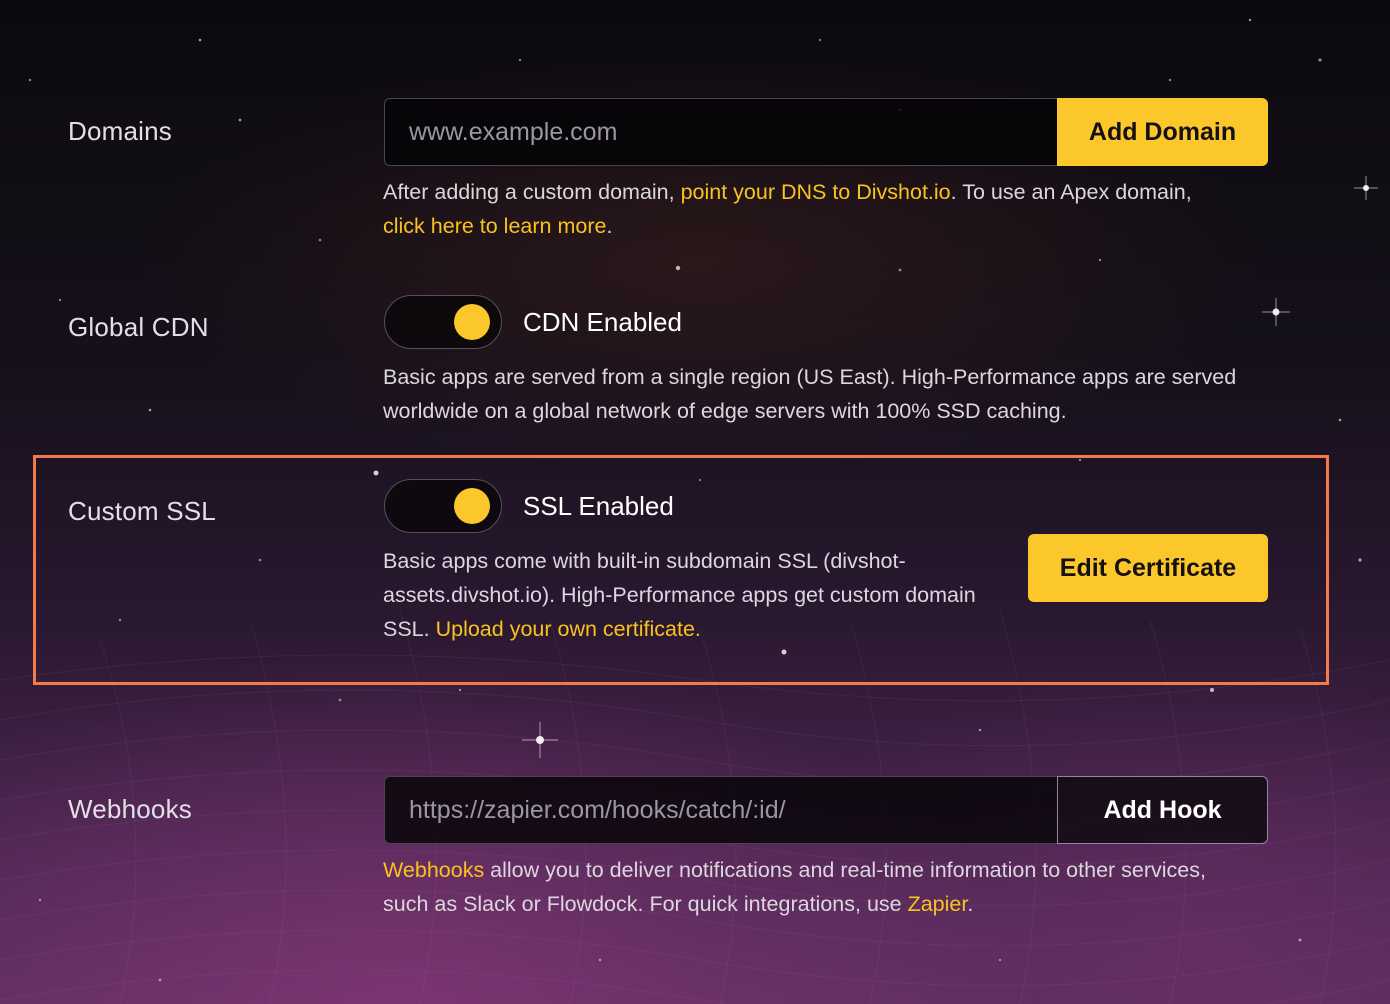  What do you see at coordinates (816, 192) in the screenshot?
I see `point-dns-link: point your DNS to Divshot.io` at bounding box center [816, 192].